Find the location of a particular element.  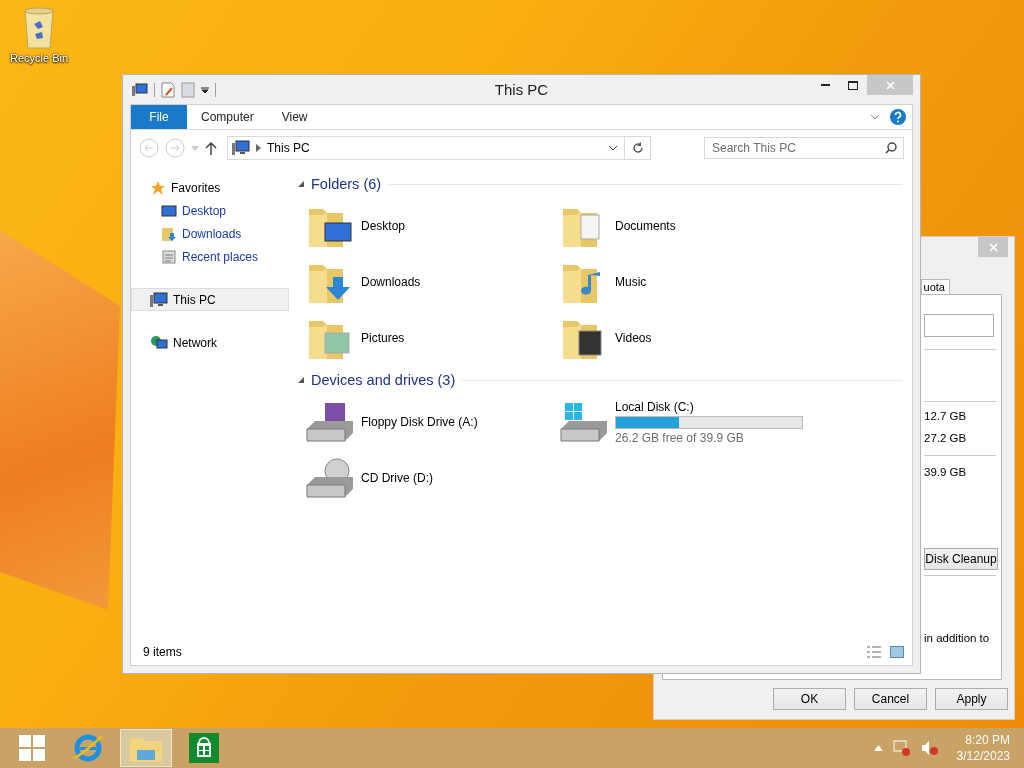

navigation-item: Desktop is located at coordinates (210, 210).